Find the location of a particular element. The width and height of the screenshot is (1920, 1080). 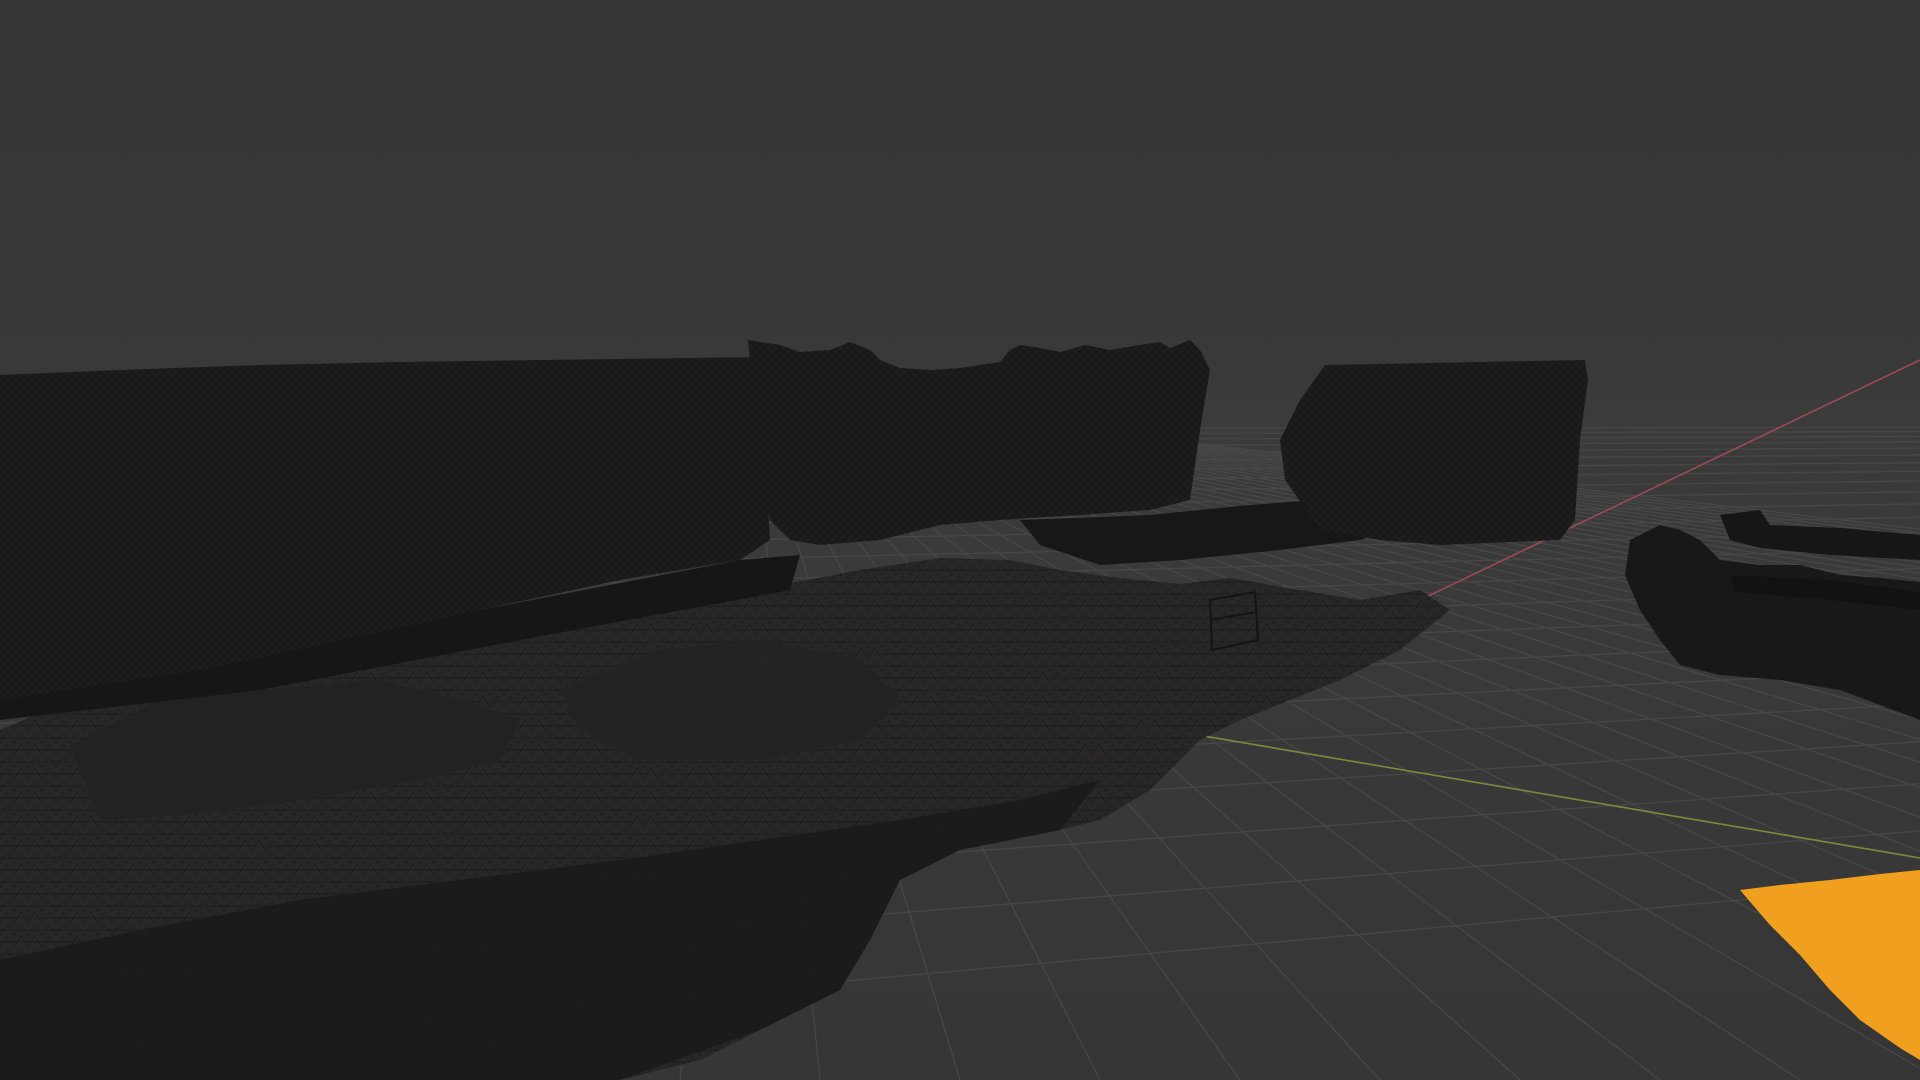

rock-block-right is located at coordinates (1434, 452).